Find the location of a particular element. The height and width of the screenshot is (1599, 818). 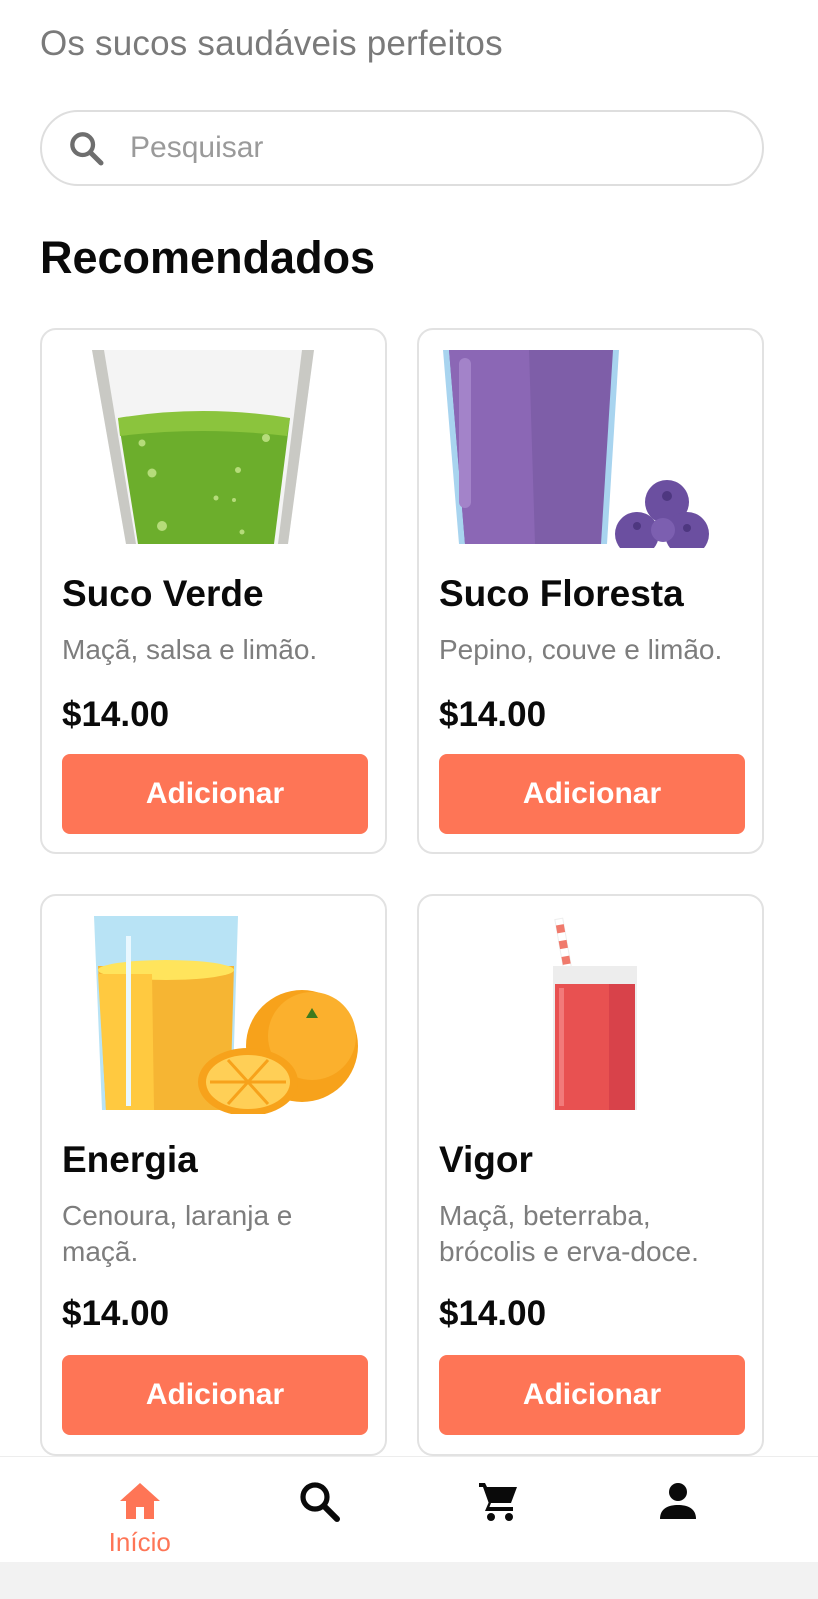

section-title: Recomendados is located at coordinates (208, 257).